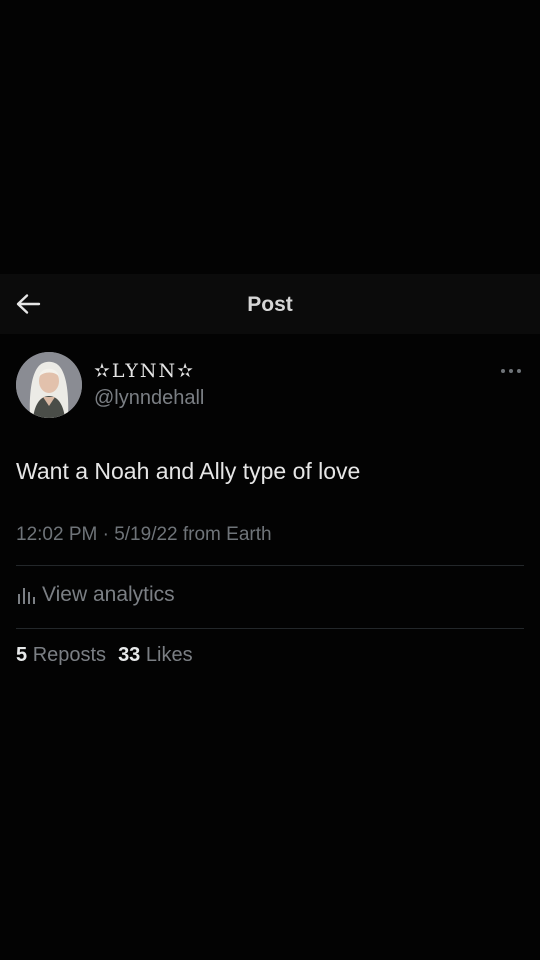  What do you see at coordinates (169, 655) in the screenshot?
I see `likes-label: Likes` at bounding box center [169, 655].